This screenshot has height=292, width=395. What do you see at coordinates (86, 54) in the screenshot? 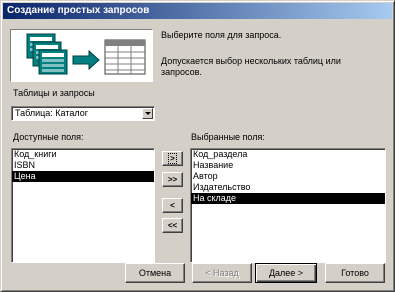
I see `tables-to-query-icon` at bounding box center [86, 54].